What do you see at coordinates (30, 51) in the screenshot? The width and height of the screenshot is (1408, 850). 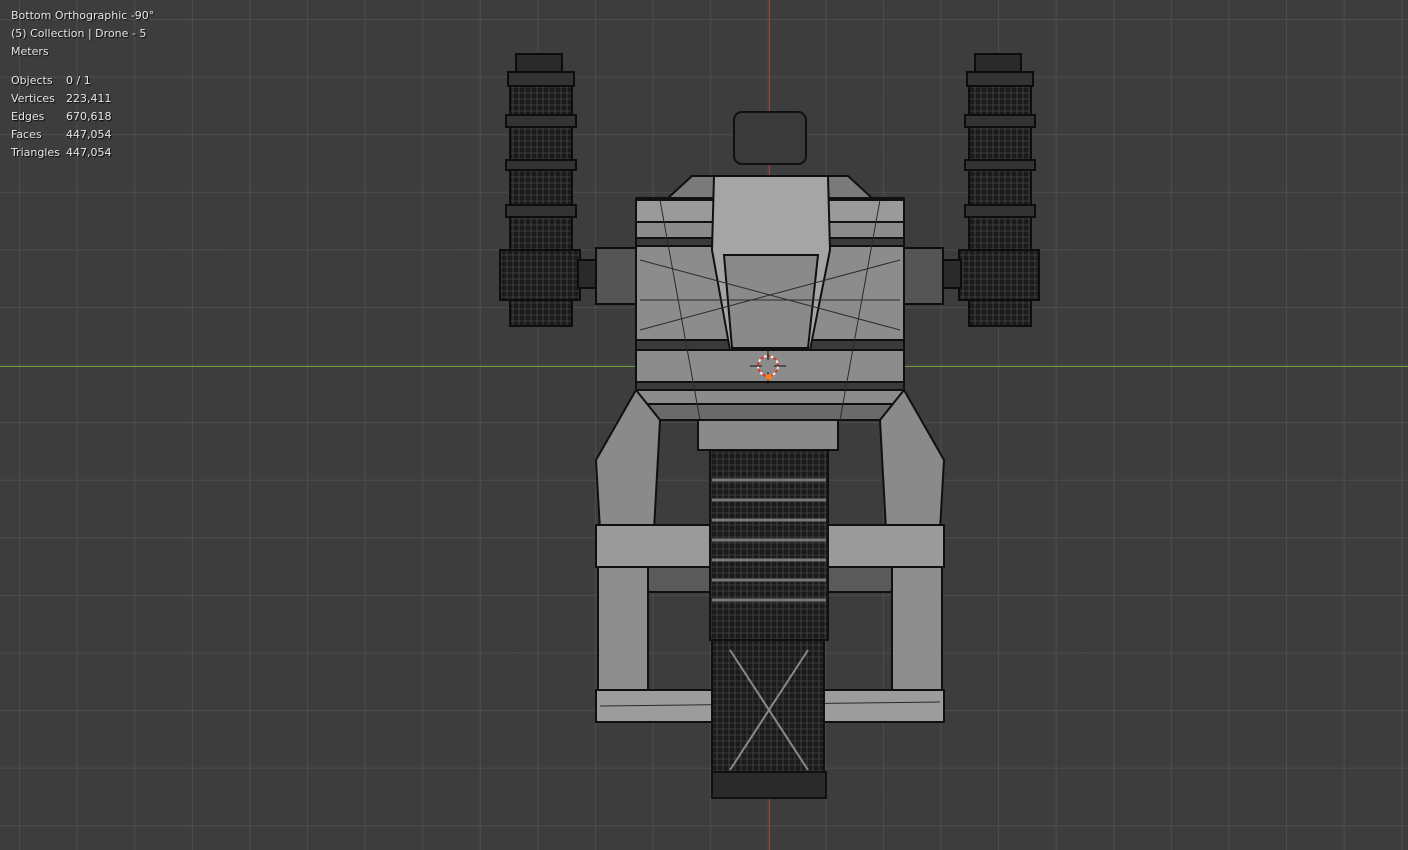 I see `units-label: Meters` at bounding box center [30, 51].